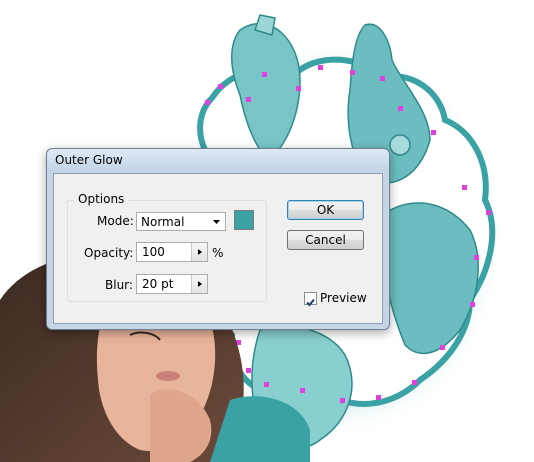  What do you see at coordinates (109, 253) in the screenshot?
I see `opacity-label: Opacity:` at bounding box center [109, 253].